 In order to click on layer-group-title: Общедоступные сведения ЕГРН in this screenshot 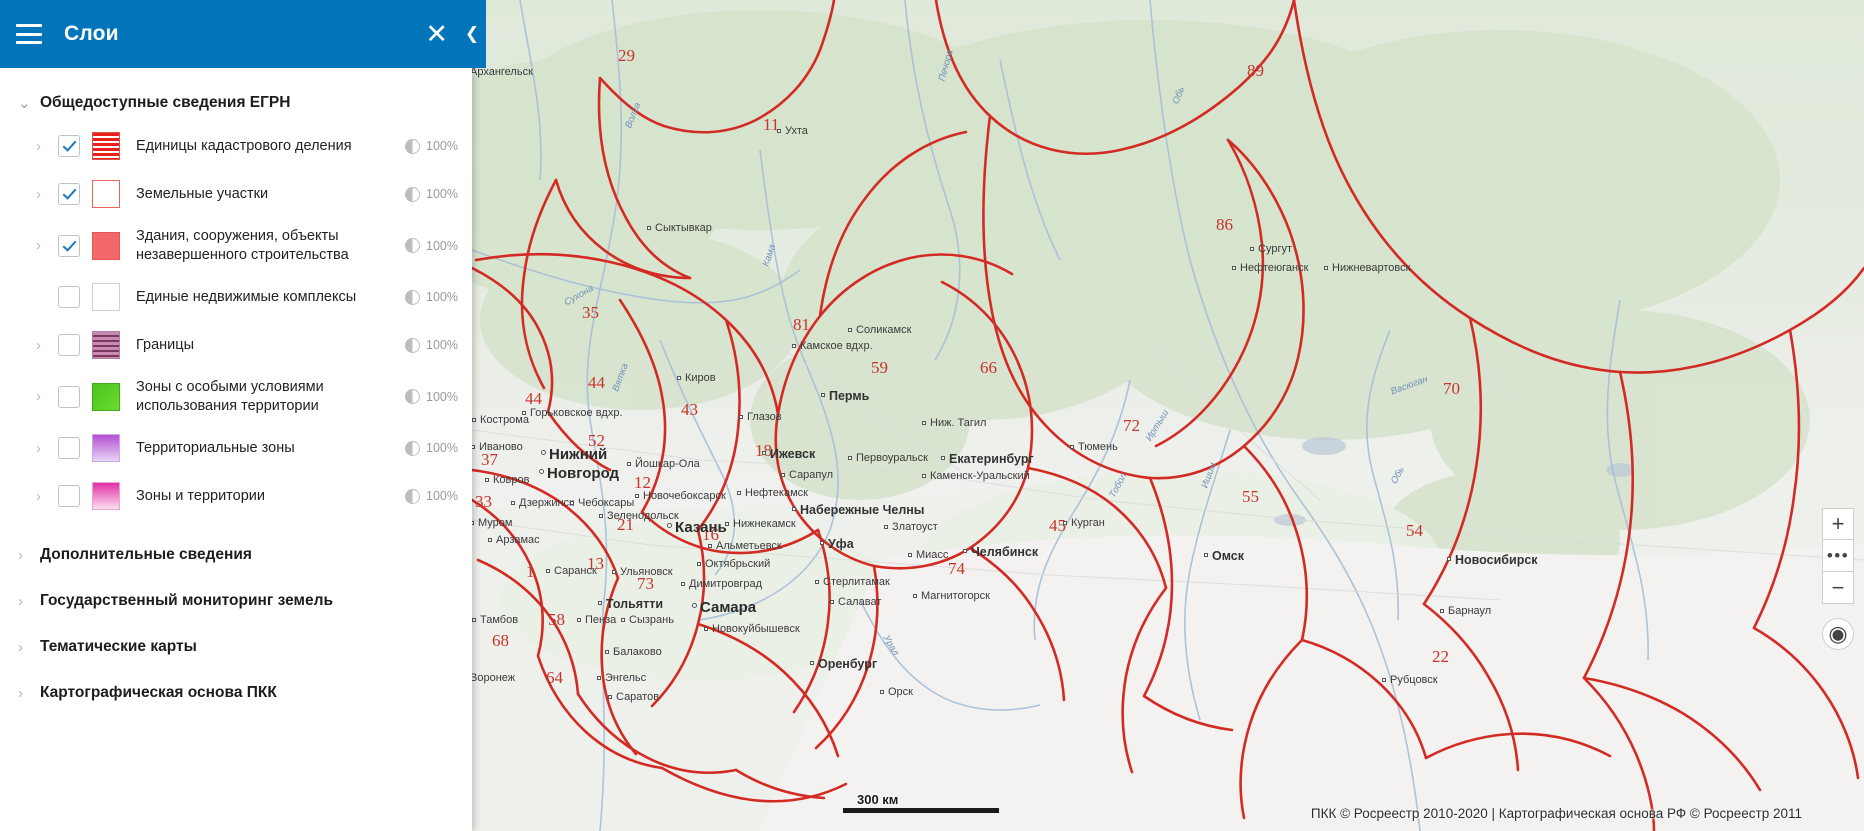, I will do `click(165, 102)`.